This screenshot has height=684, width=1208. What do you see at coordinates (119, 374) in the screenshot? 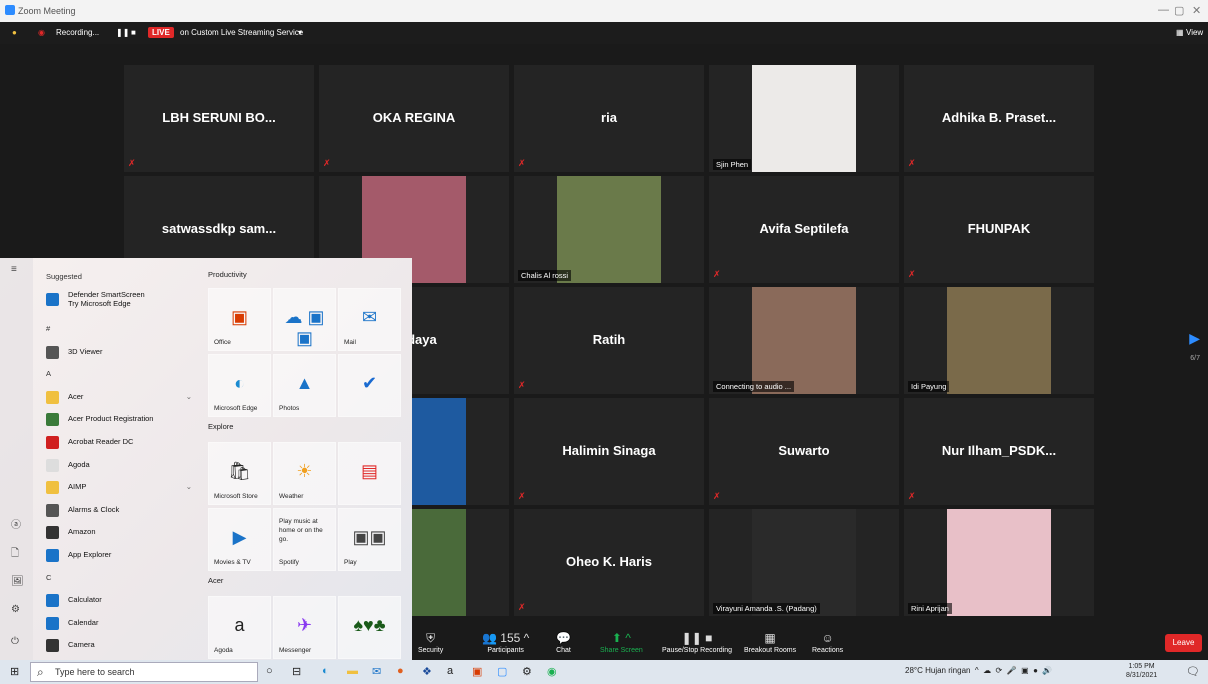
I see `app-section-letter: A` at bounding box center [119, 374].